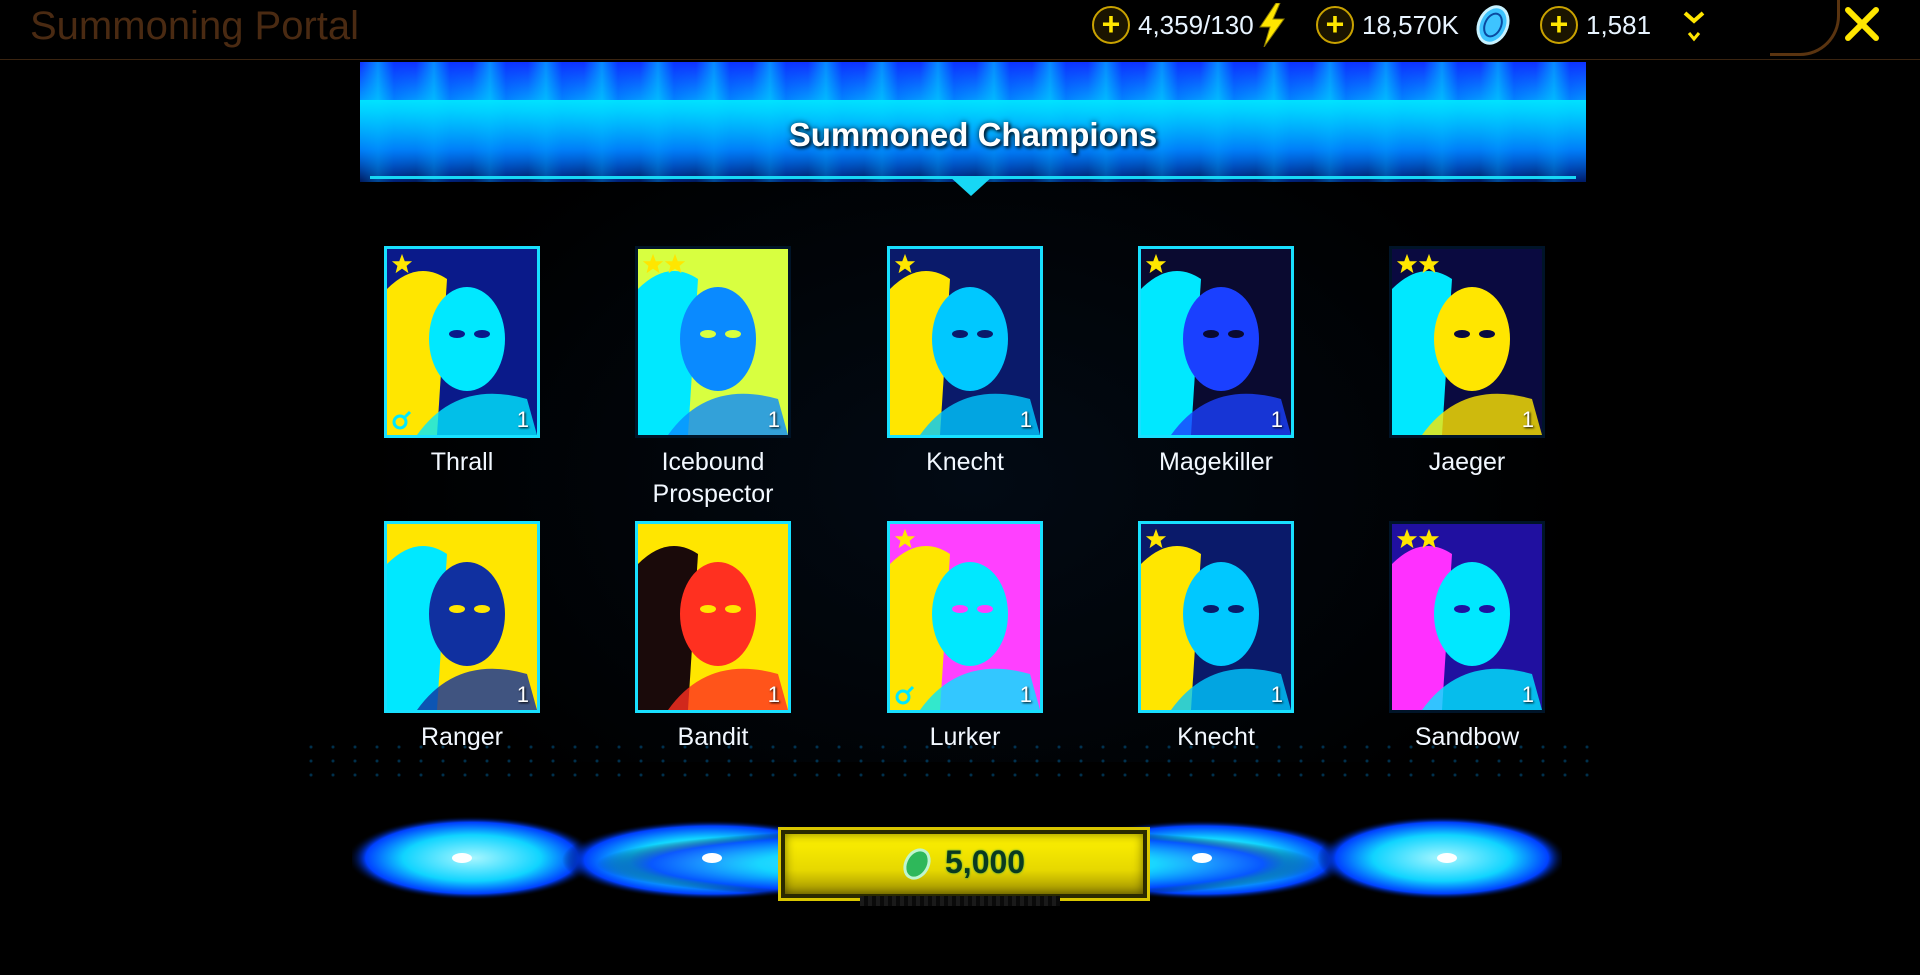  What do you see at coordinates (1862, 24) in the screenshot?
I see `close-icon` at bounding box center [1862, 24].